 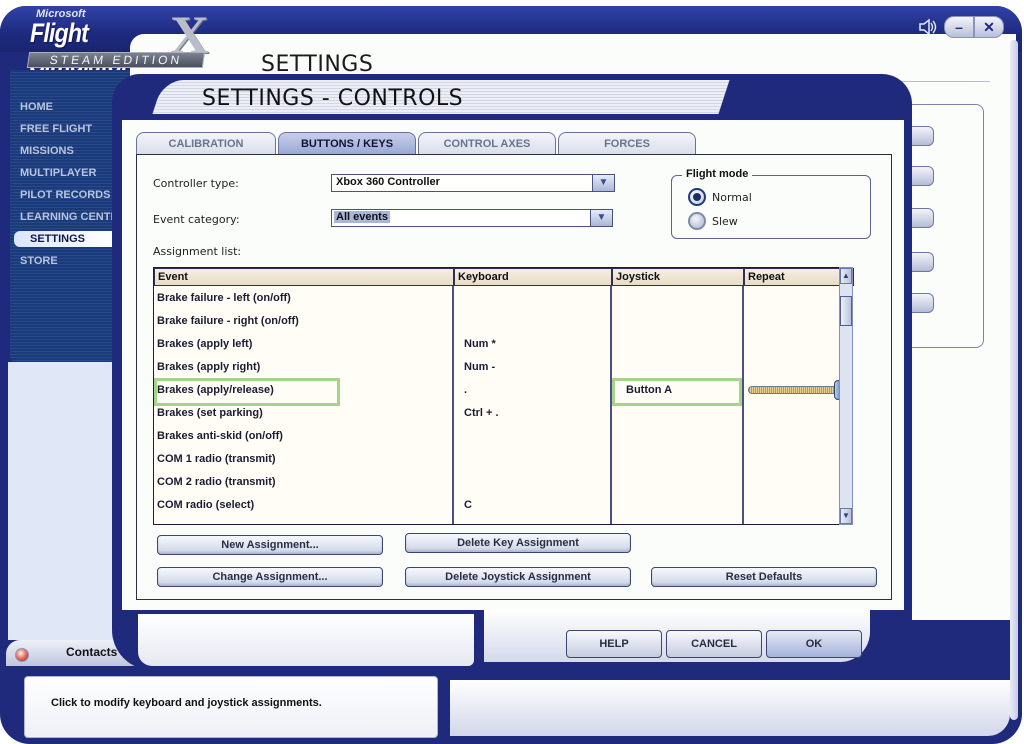 What do you see at coordinates (208, 367) in the screenshot?
I see `table-row-event: Brakes (apply right)` at bounding box center [208, 367].